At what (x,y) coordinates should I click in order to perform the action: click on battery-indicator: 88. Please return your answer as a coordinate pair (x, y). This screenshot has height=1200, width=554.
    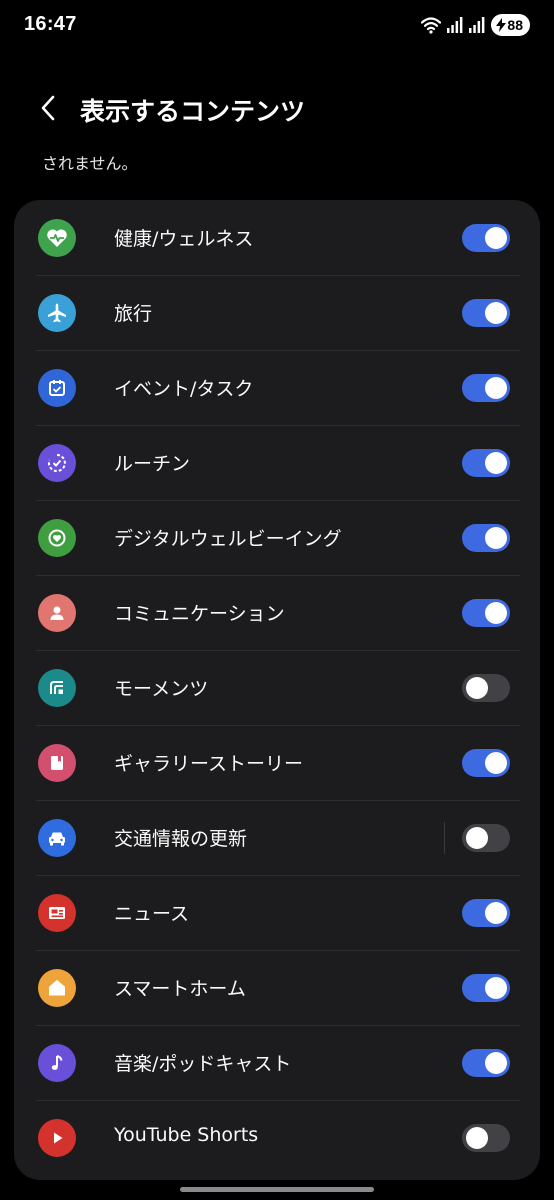
    Looking at the image, I should click on (510, 25).